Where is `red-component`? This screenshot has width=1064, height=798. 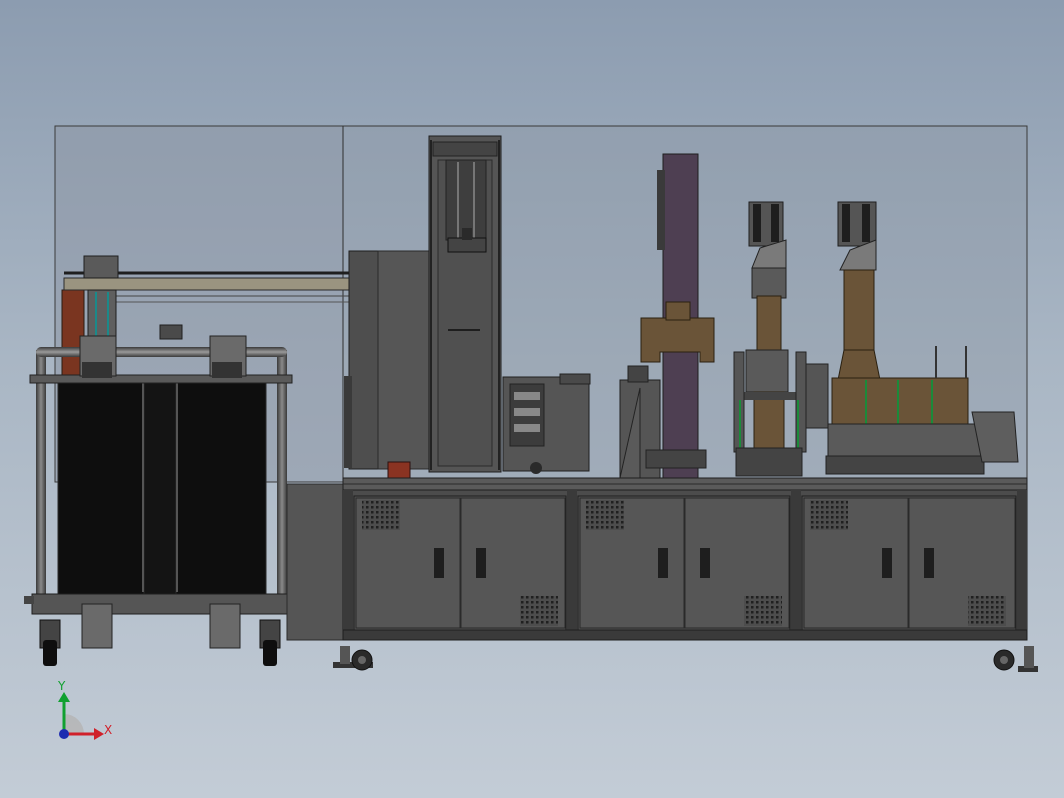 red-component is located at coordinates (399, 470).